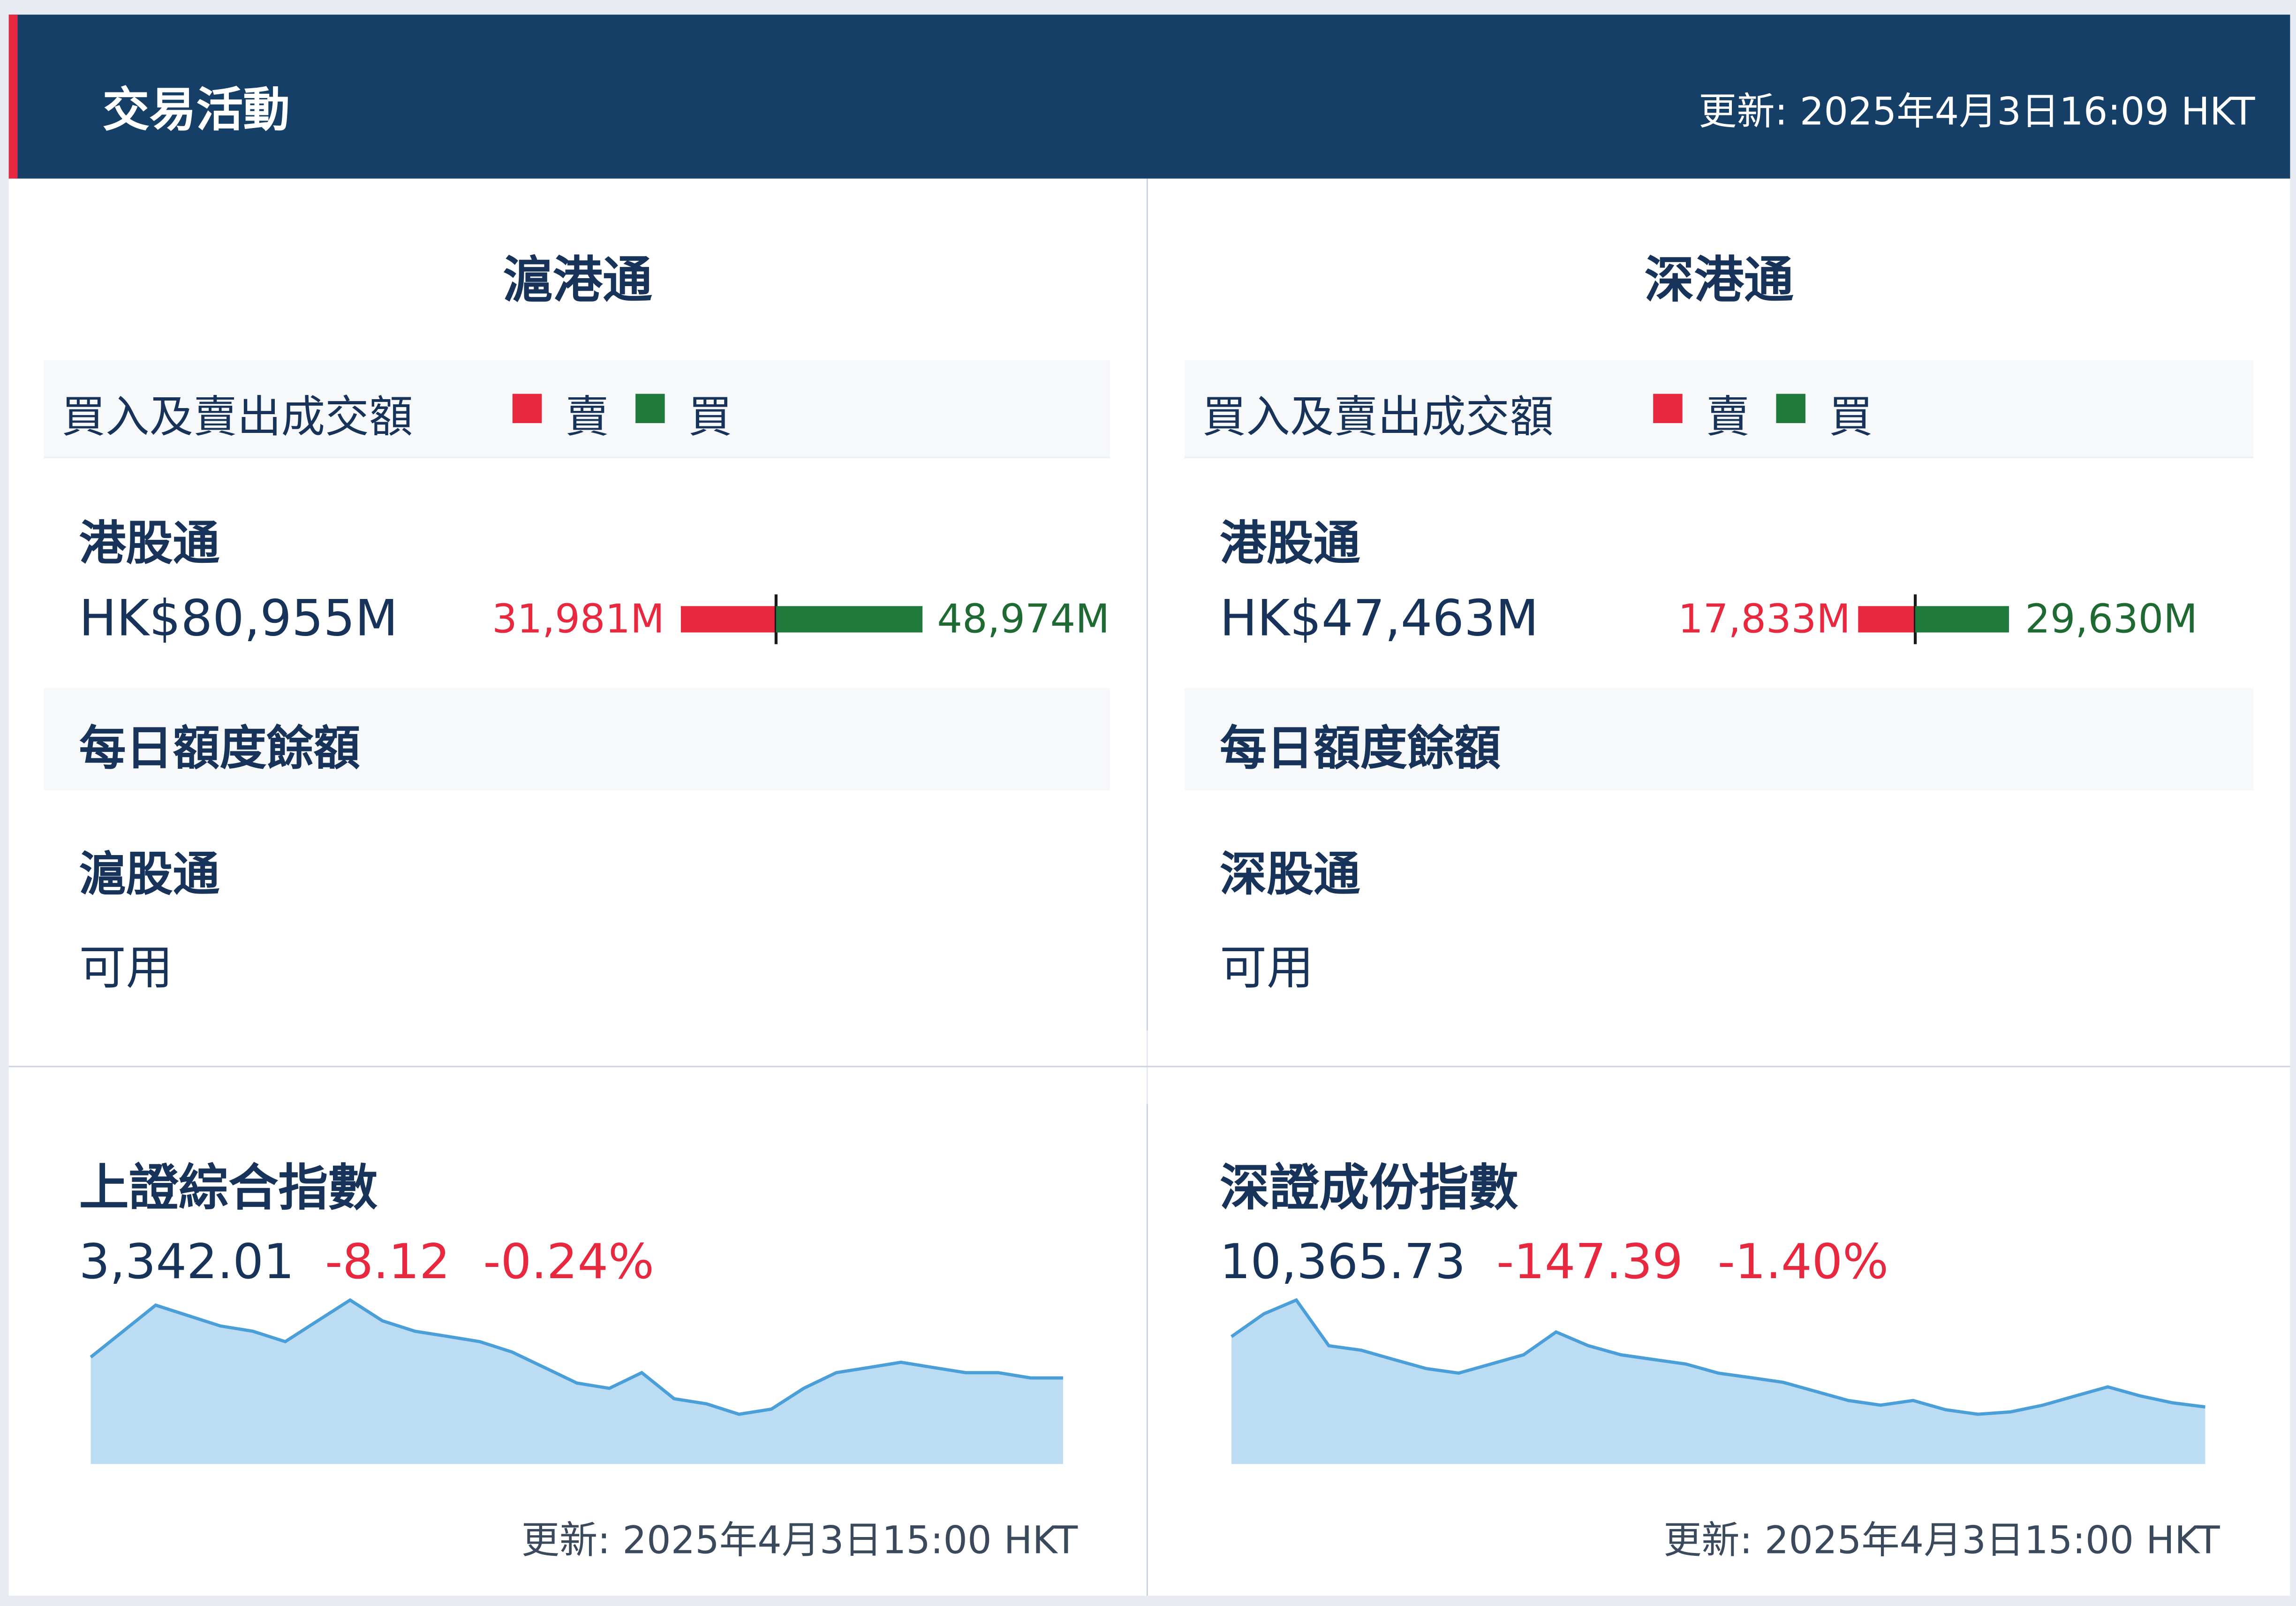 This screenshot has height=1606, width=2296. Describe the element at coordinates (1764, 620) in the screenshot. I see `sell-turnover: 17,833M` at that location.